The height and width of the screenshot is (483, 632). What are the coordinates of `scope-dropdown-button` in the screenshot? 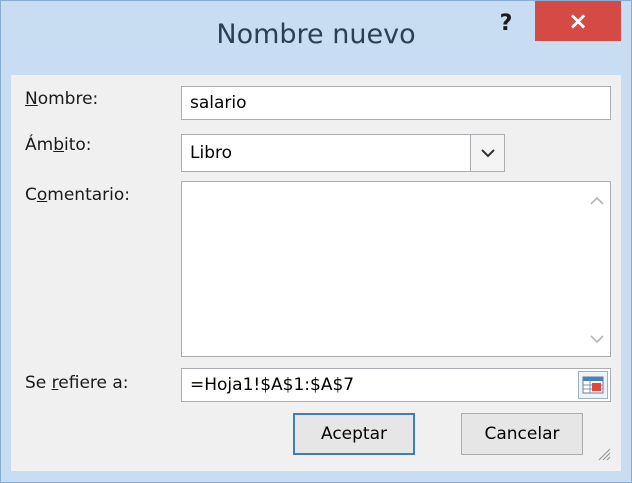 It's located at (487, 153).